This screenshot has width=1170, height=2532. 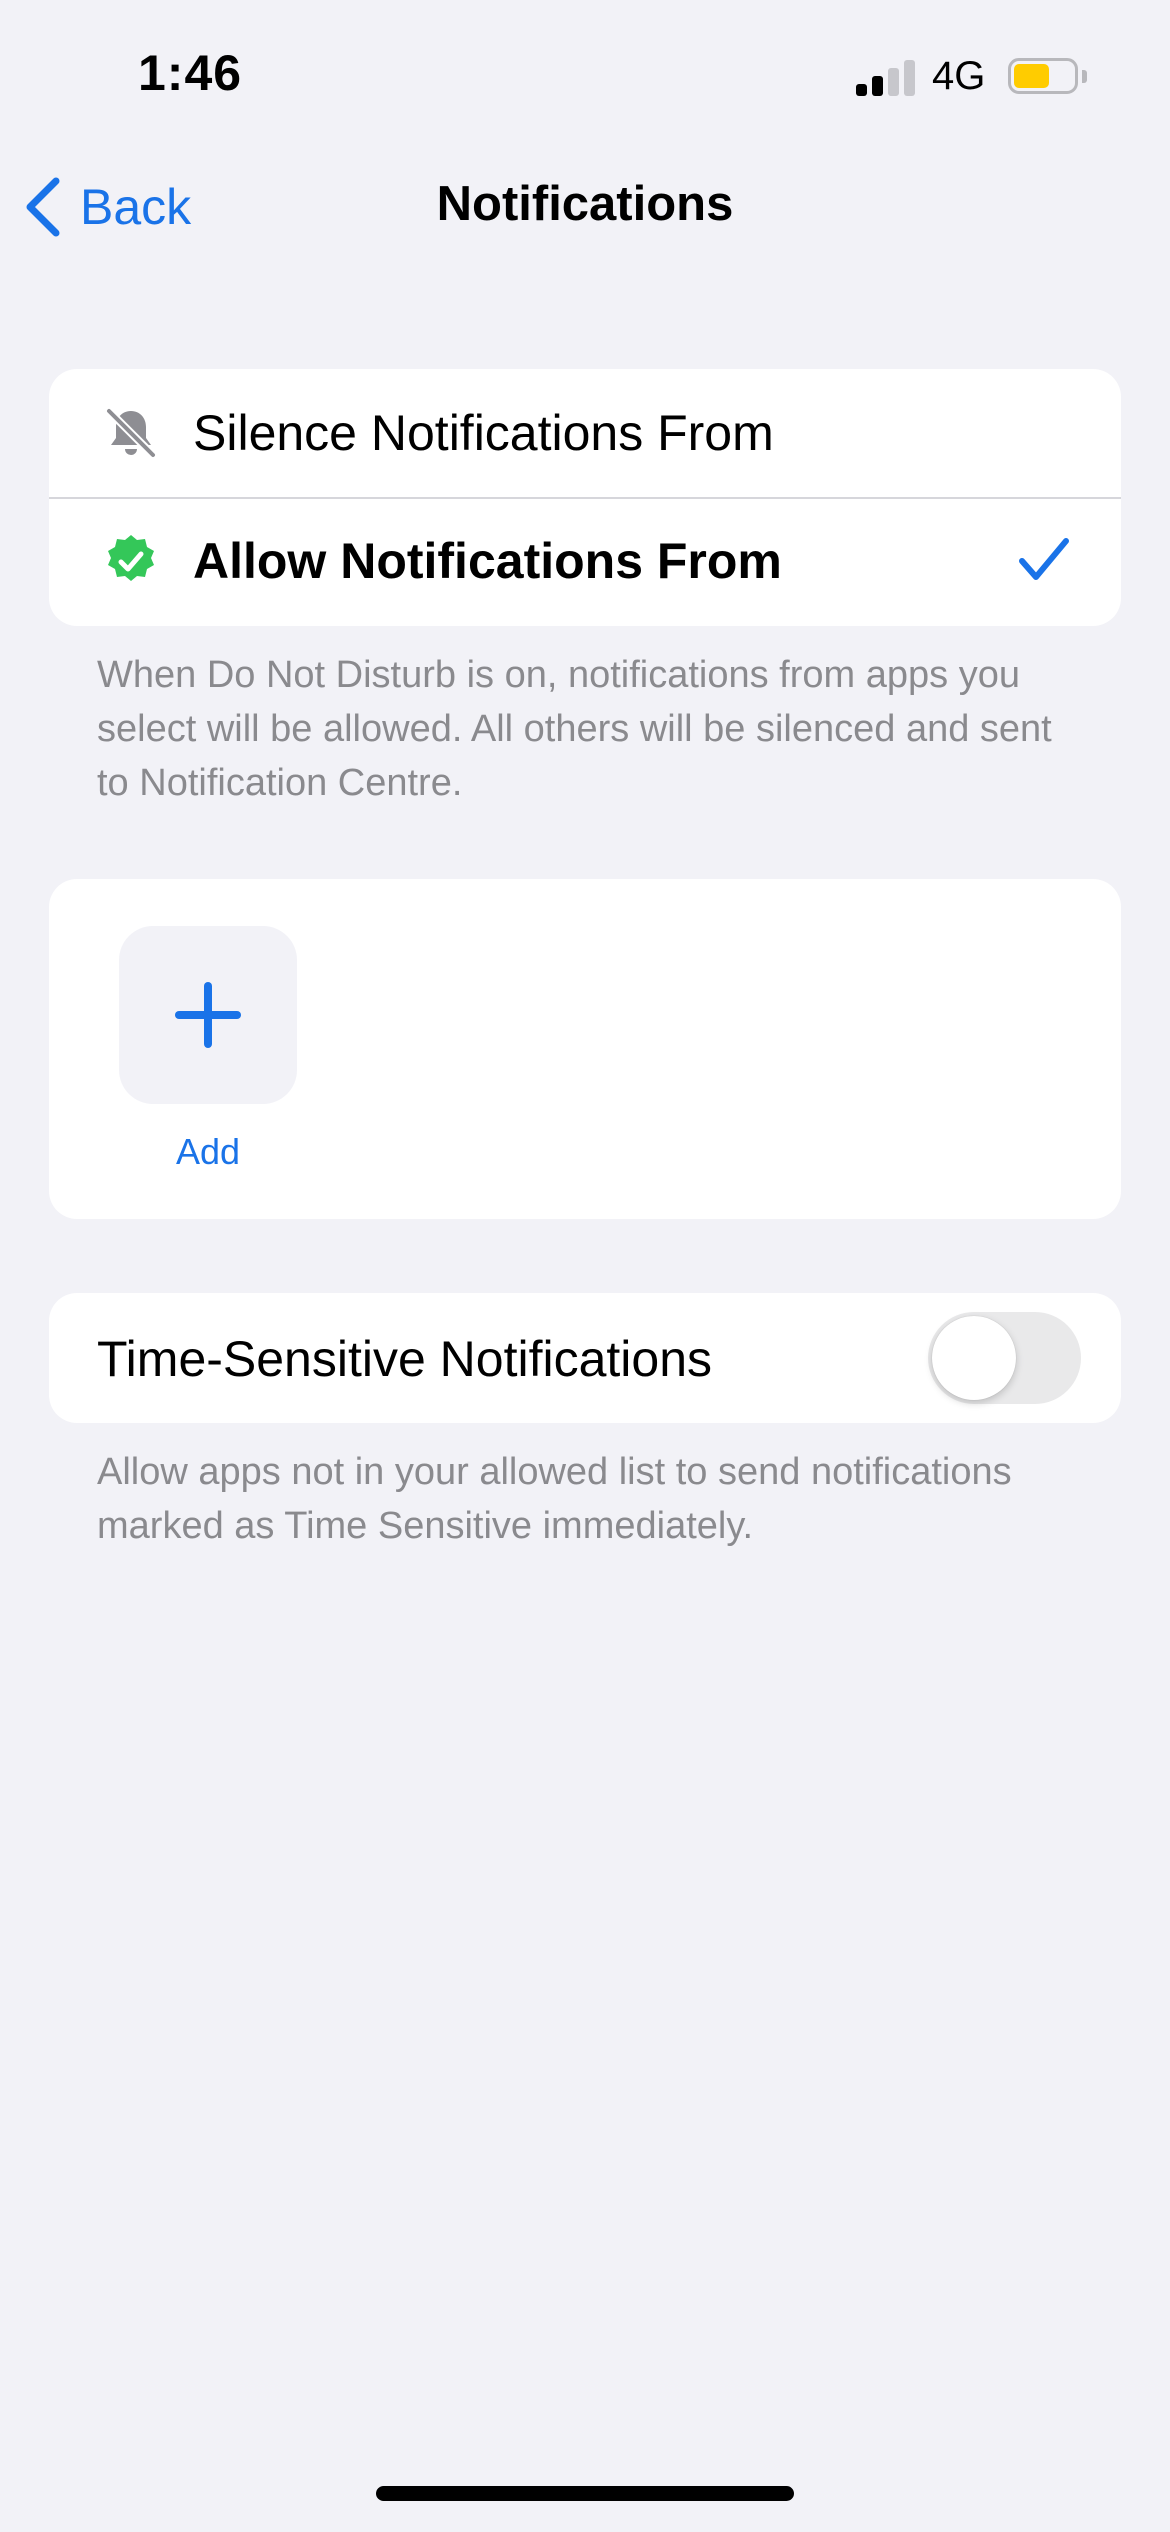 I want to click on time-sensitive-card: Time-Sensitive Notifications, so click(x=585, y=1358).